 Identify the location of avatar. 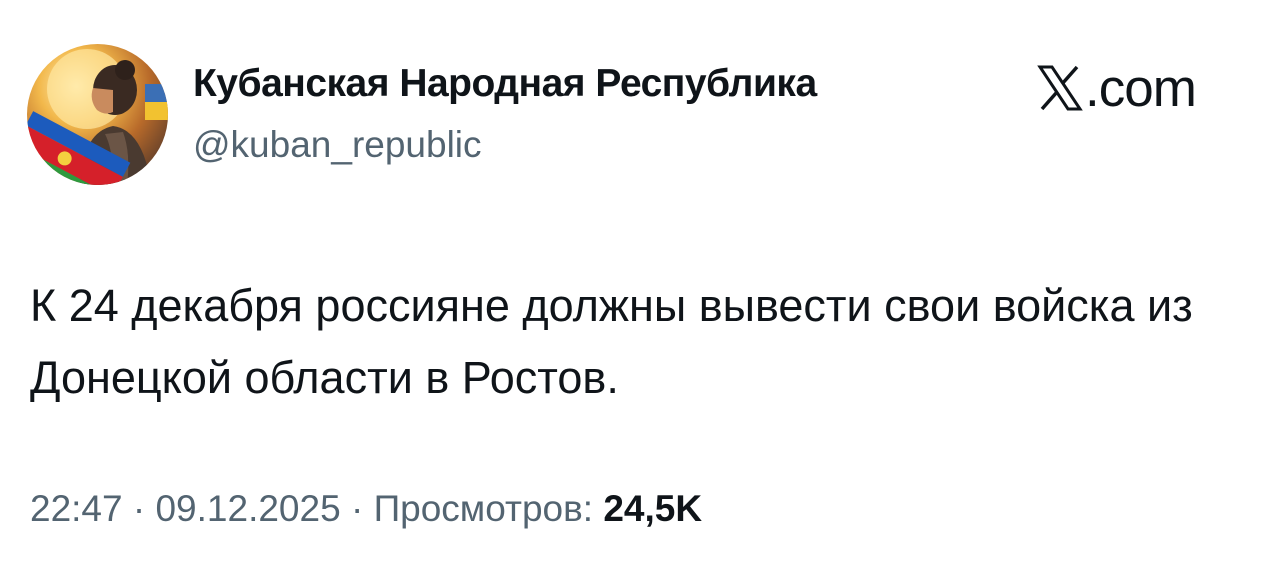
(97, 114).